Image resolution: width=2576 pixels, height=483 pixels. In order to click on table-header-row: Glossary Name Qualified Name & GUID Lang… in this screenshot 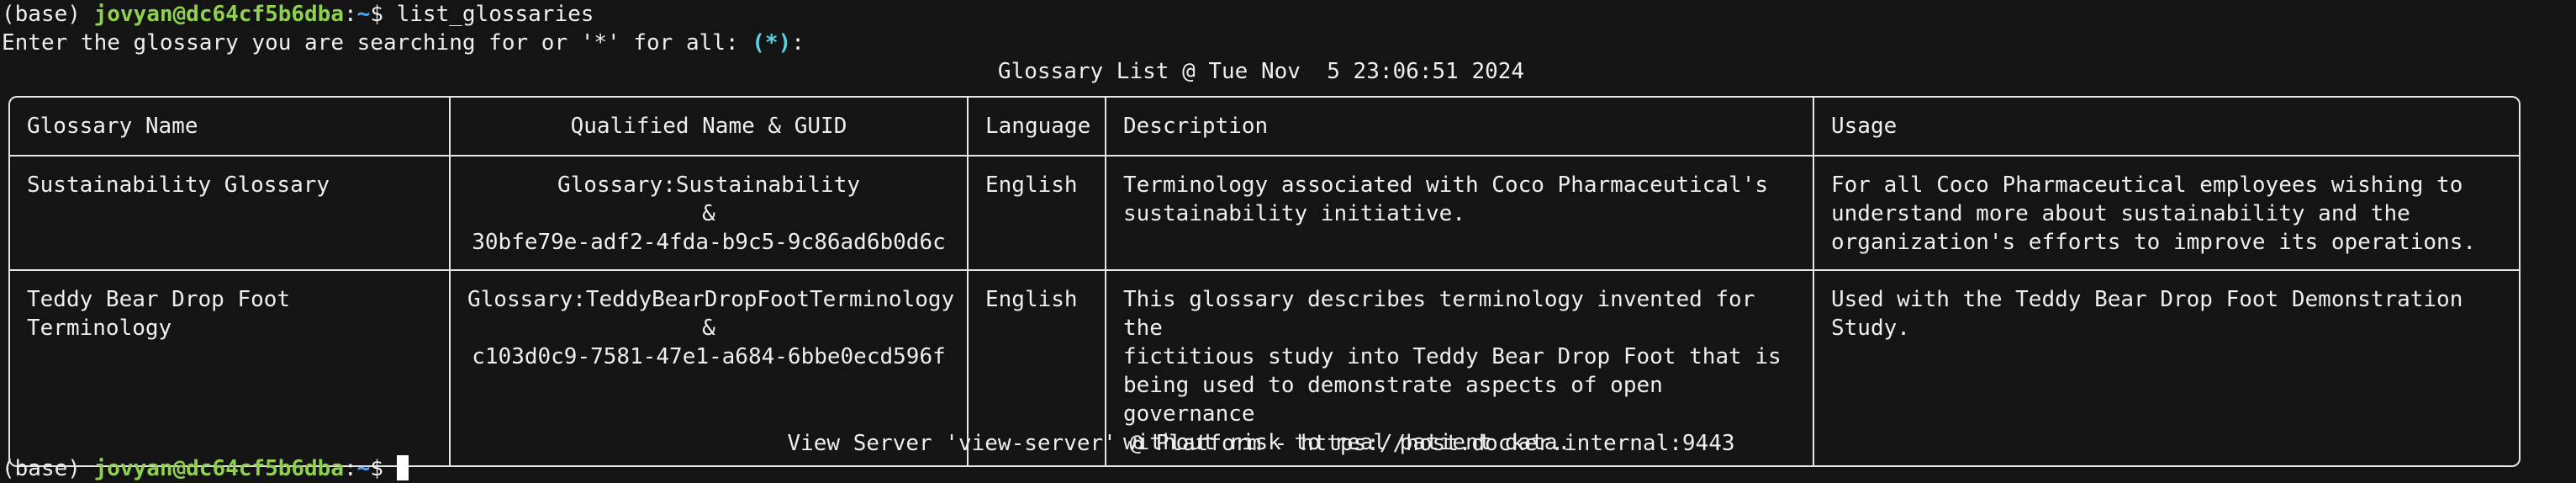, I will do `click(1264, 127)`.